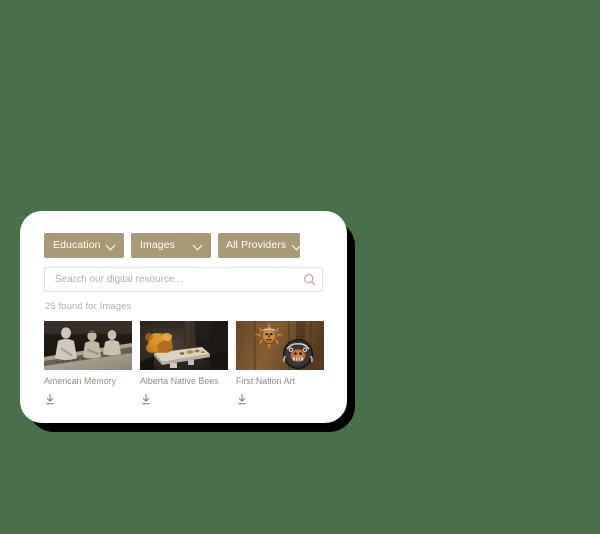 This screenshot has height=534, width=600. I want to click on filter-dropdown-provider-label: All Providers, so click(256, 245).